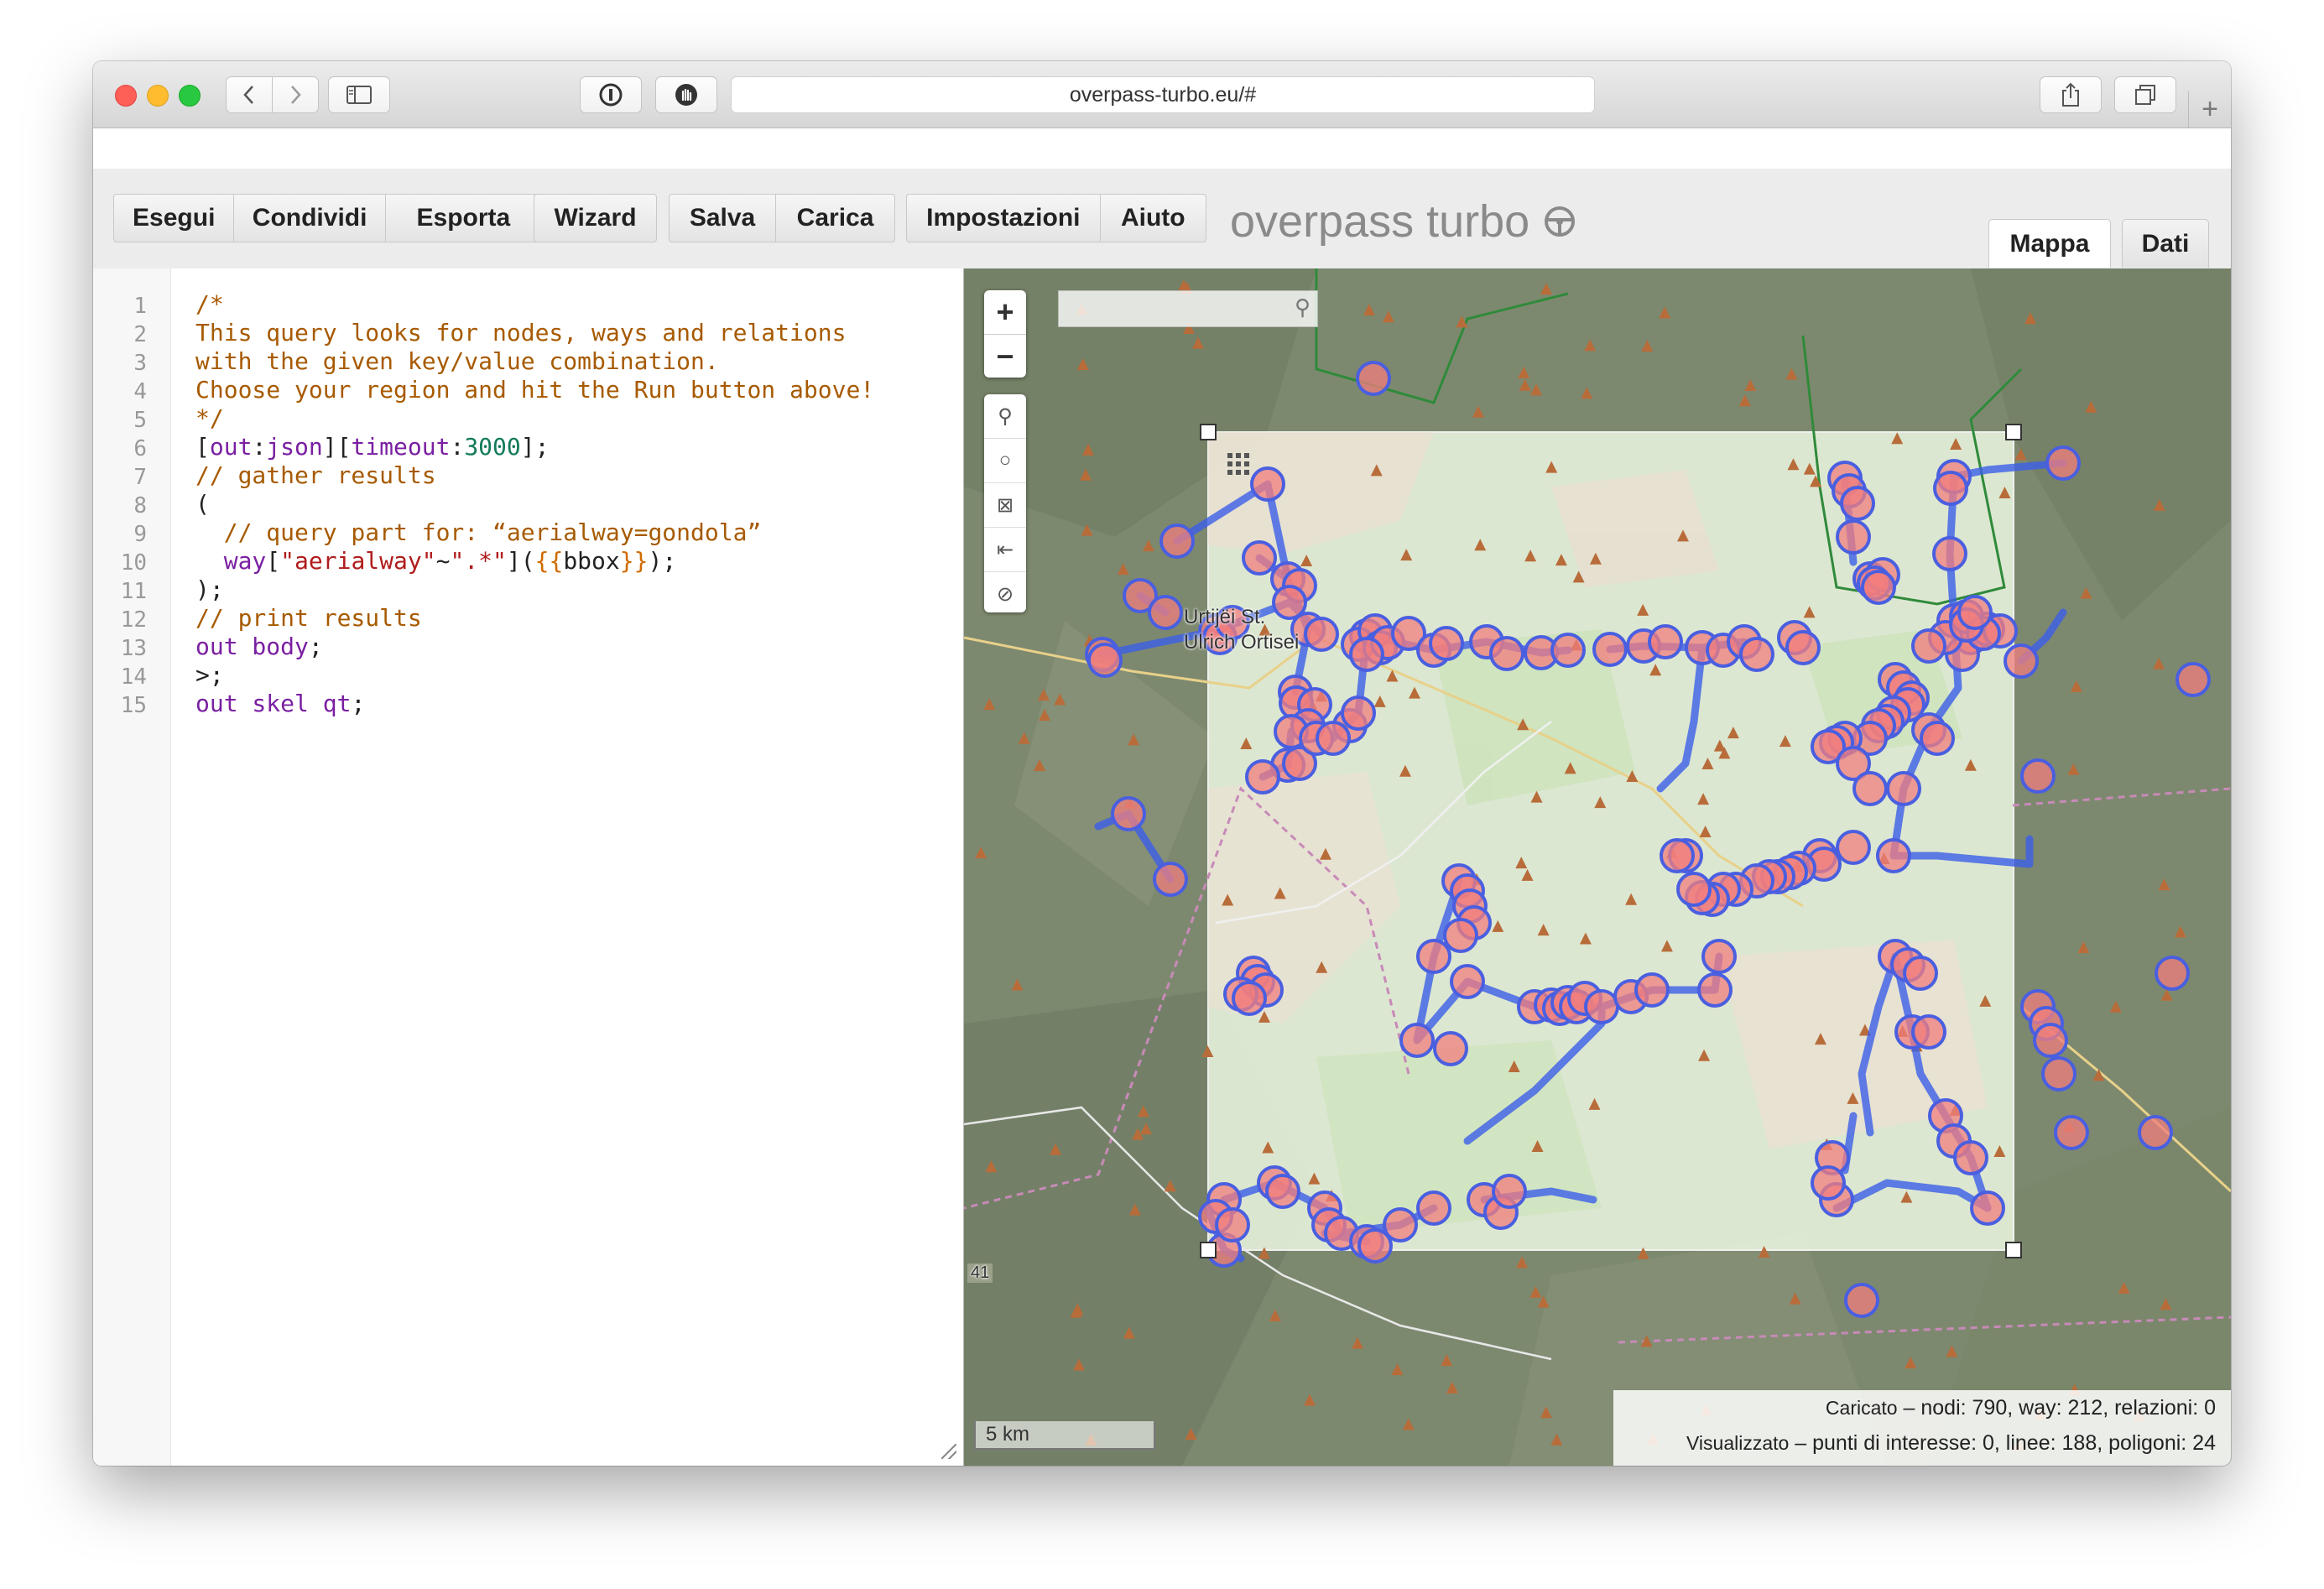  Describe the element at coordinates (1153, 219) in the screenshot. I see `help-button: Aiuto` at that location.